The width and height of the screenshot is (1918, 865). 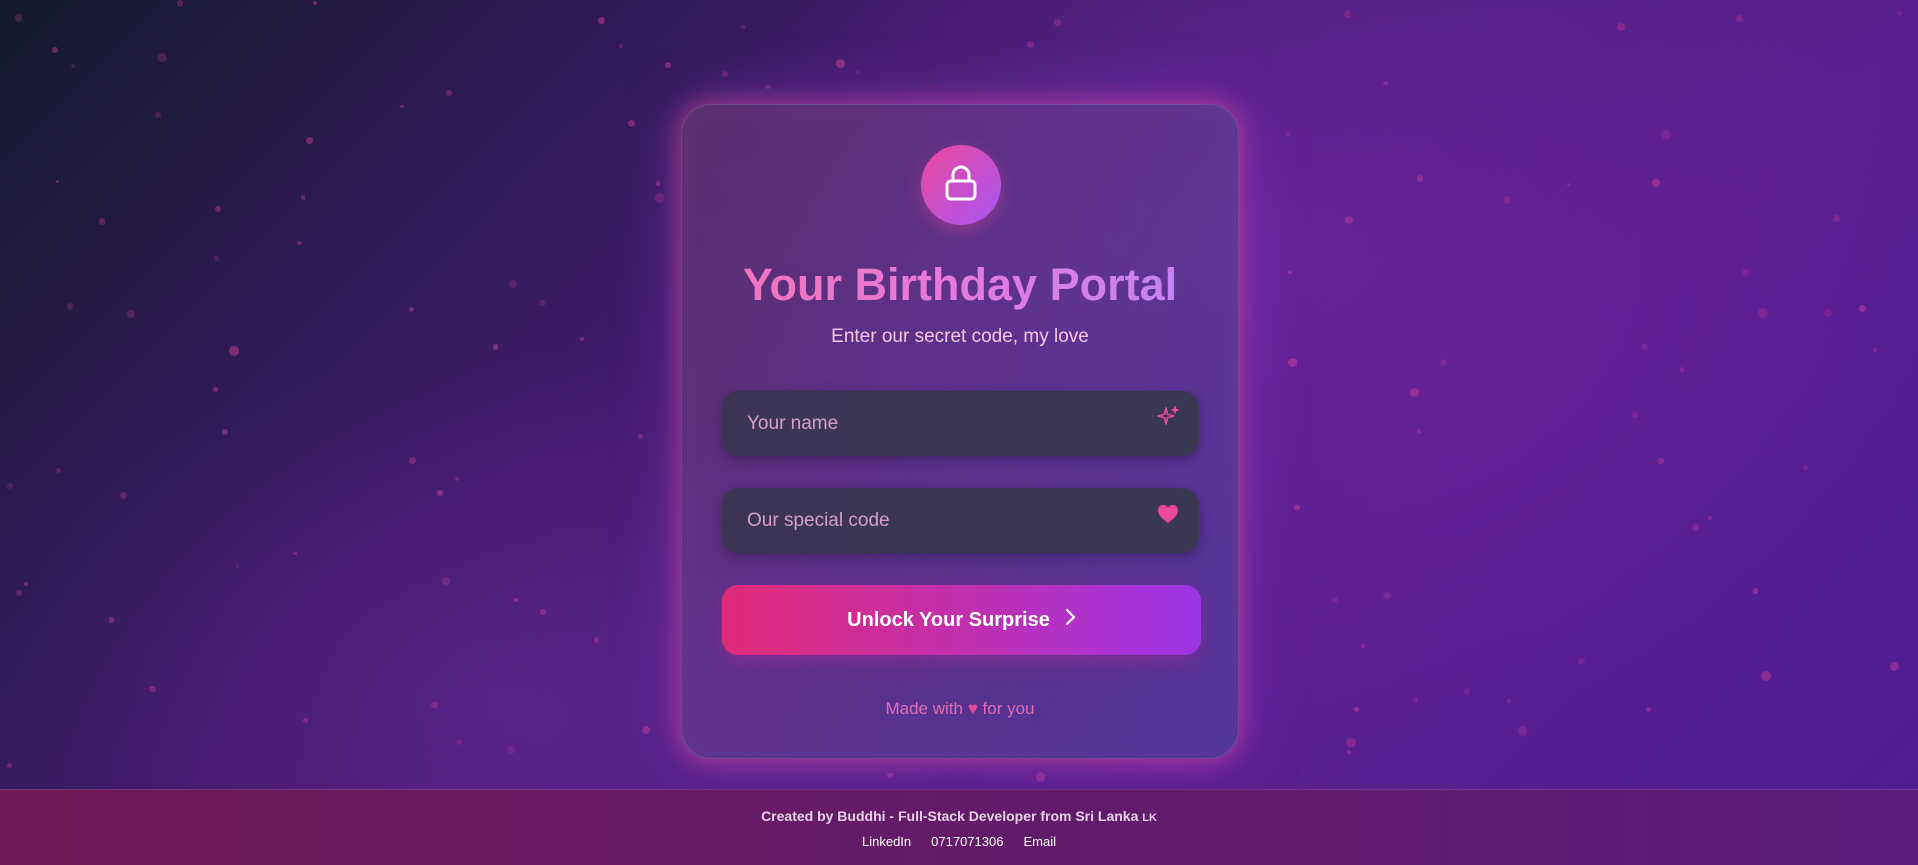 What do you see at coordinates (1039, 842) in the screenshot?
I see `email-link: Email` at bounding box center [1039, 842].